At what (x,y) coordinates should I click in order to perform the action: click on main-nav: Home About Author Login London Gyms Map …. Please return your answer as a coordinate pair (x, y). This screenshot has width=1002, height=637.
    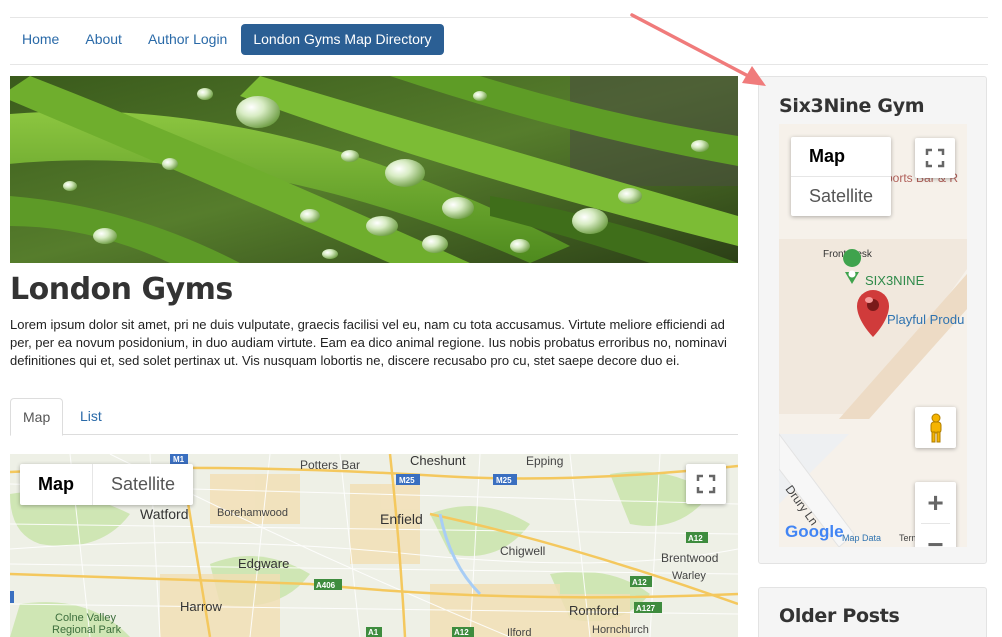
    Looking at the image, I should click on (228, 39).